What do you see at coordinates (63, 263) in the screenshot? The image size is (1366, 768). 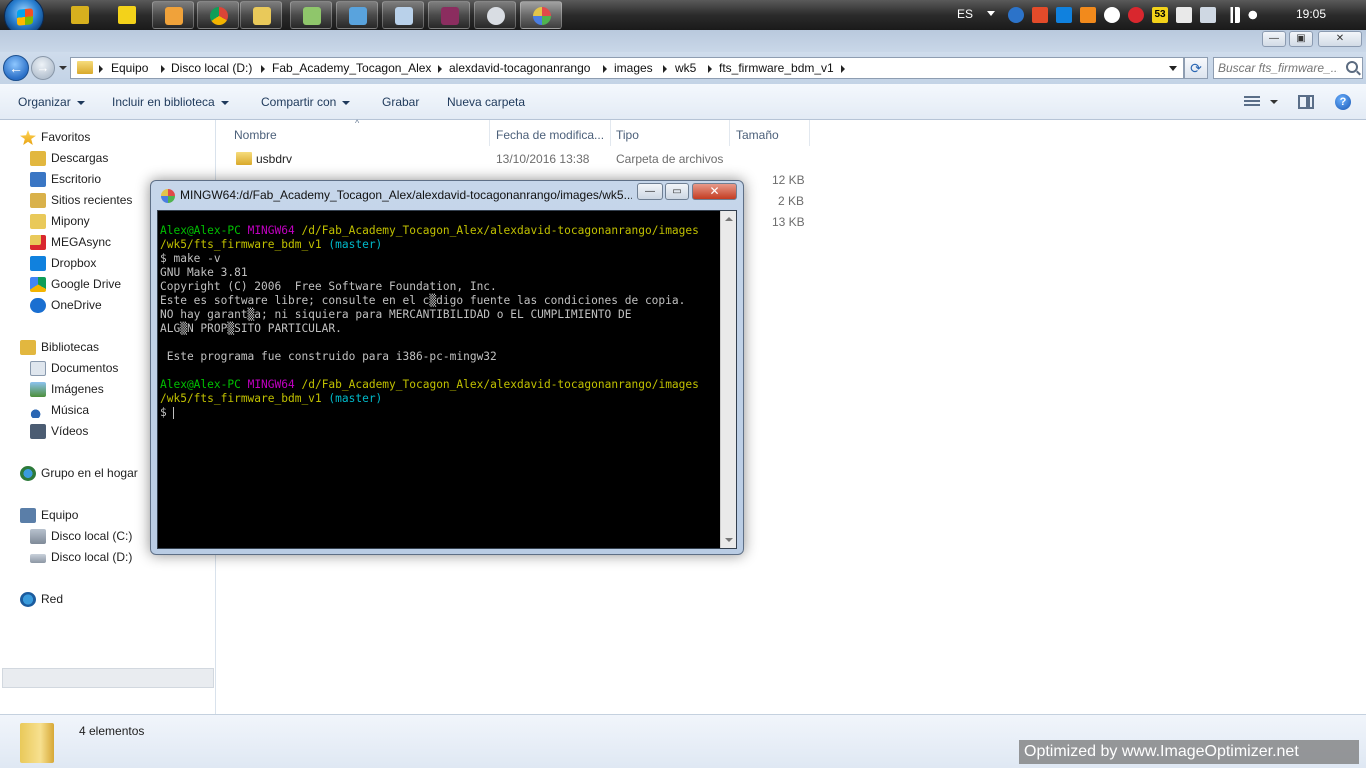 I see `sidebar-item-dropbox: Dropbox` at bounding box center [63, 263].